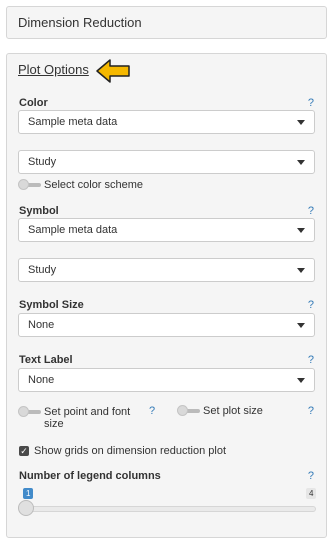 The image size is (333, 546). What do you see at coordinates (28, 493) in the screenshot?
I see `slider-value-badge: 1` at bounding box center [28, 493].